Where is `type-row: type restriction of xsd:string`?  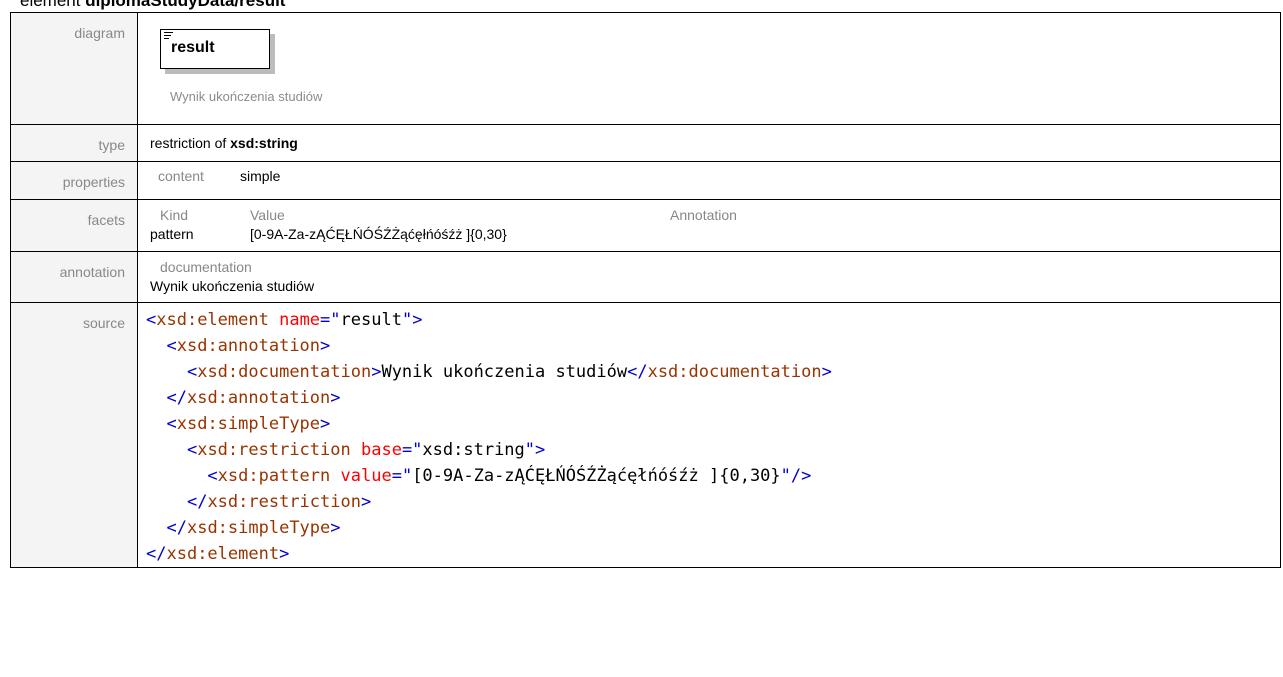 type-row: type restriction of xsd:string is located at coordinates (645, 143).